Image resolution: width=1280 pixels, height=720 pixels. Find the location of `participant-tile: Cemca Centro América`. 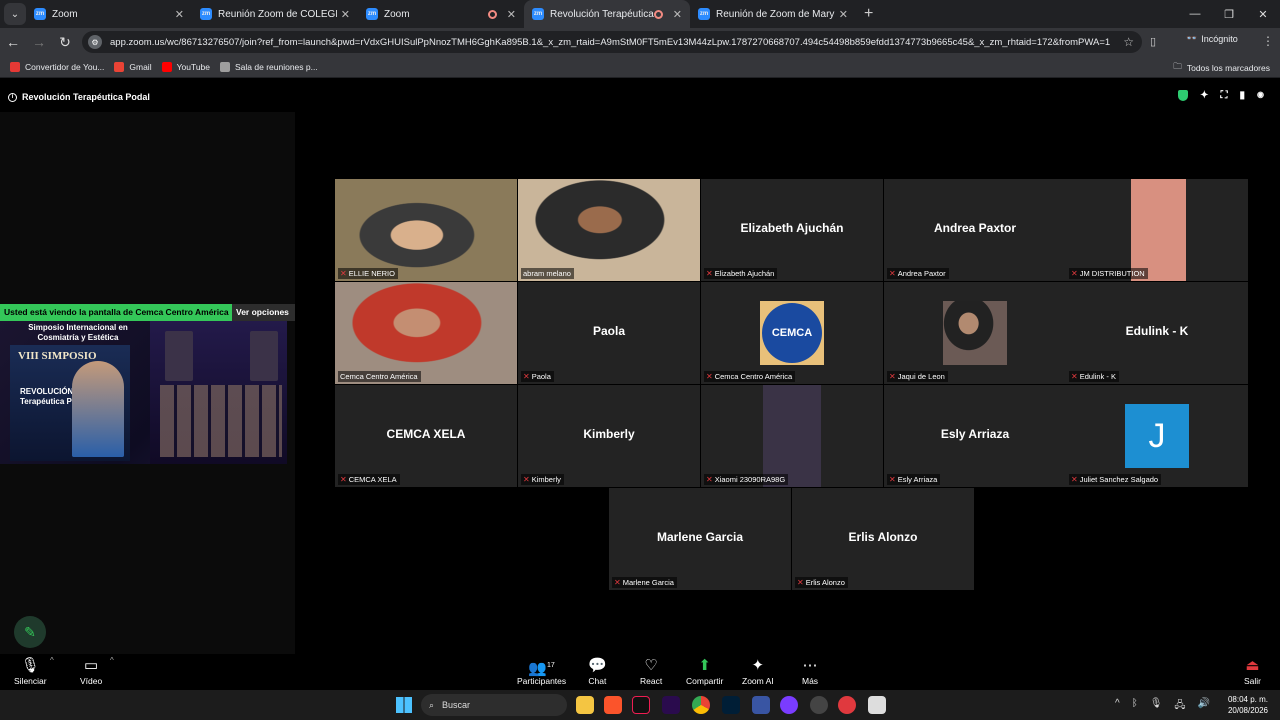

participant-tile: Cemca Centro América is located at coordinates (426, 333).